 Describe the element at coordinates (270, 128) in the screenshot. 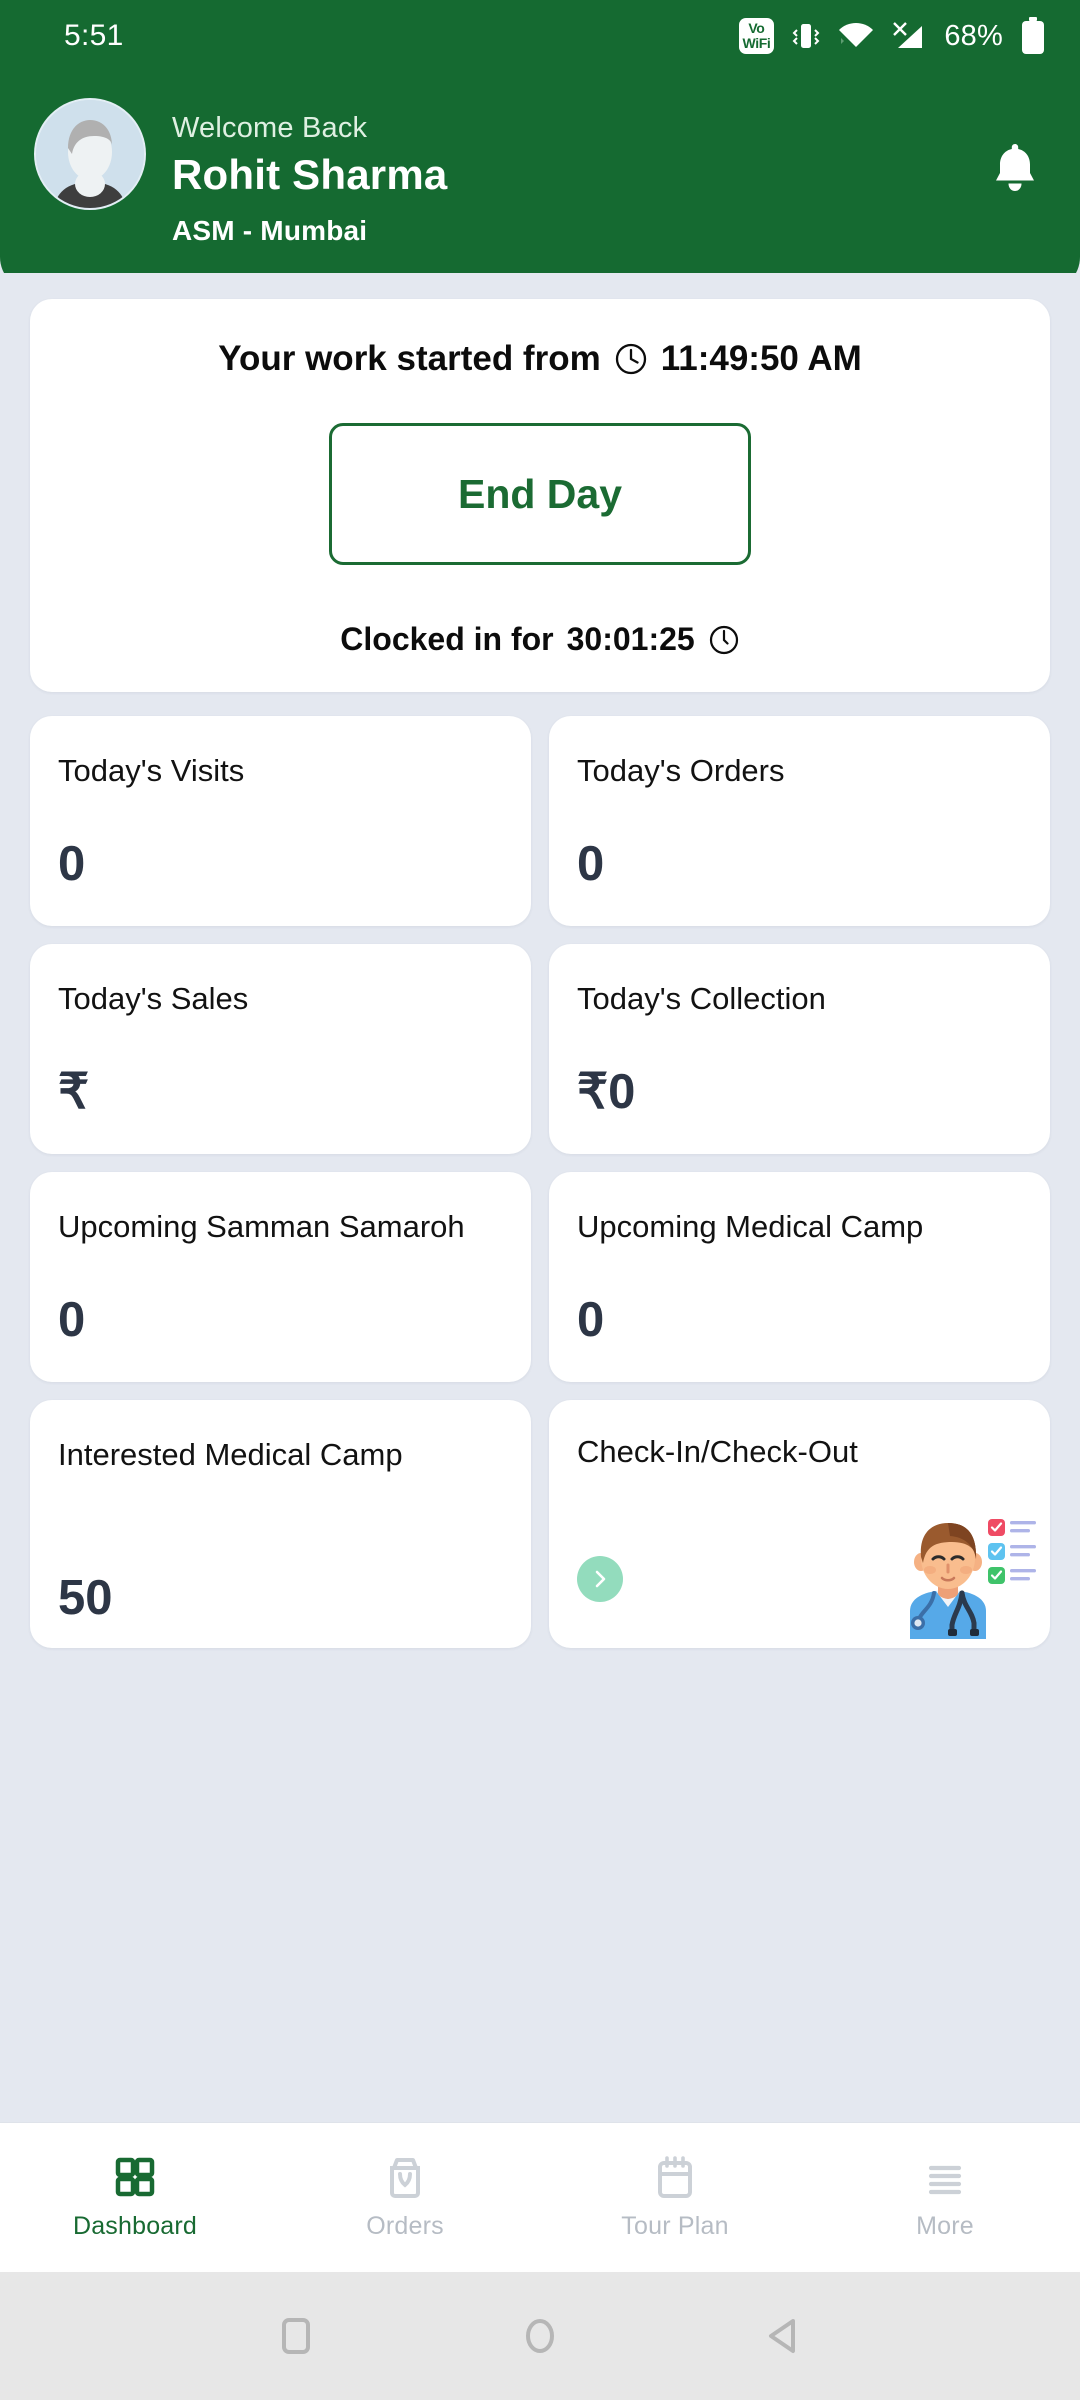

I see `welcome-label: Welcome Back` at that location.